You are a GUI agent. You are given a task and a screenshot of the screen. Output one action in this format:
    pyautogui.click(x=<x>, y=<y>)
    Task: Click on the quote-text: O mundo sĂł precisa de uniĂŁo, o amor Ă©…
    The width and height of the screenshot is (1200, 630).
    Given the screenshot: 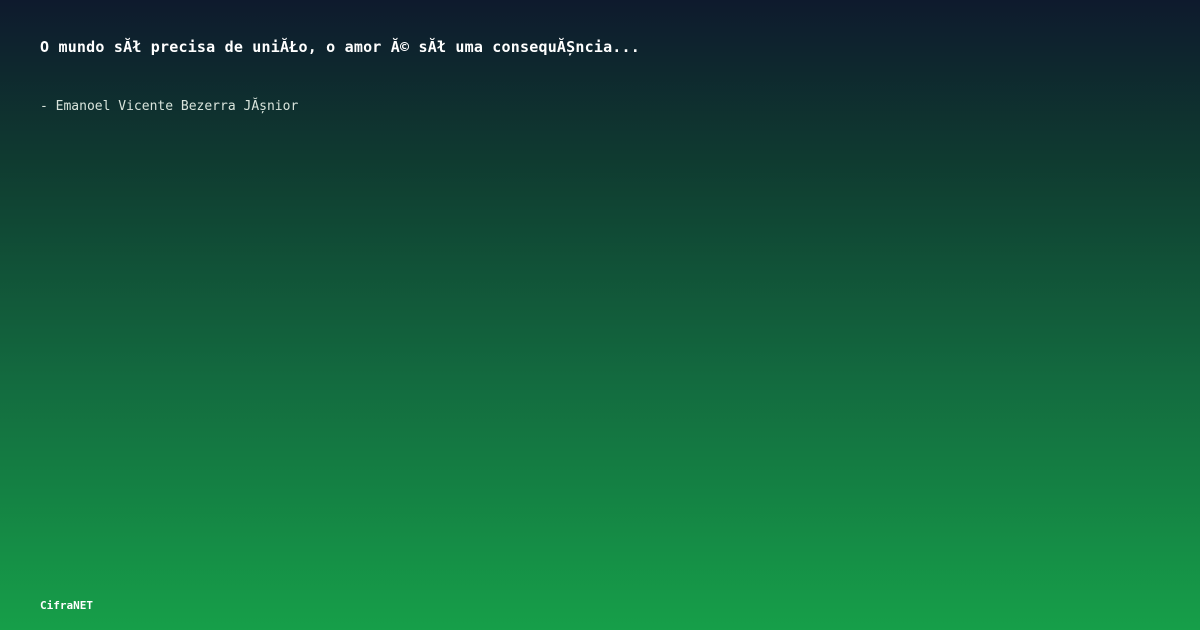 What is the action you would take?
    pyautogui.click(x=340, y=47)
    